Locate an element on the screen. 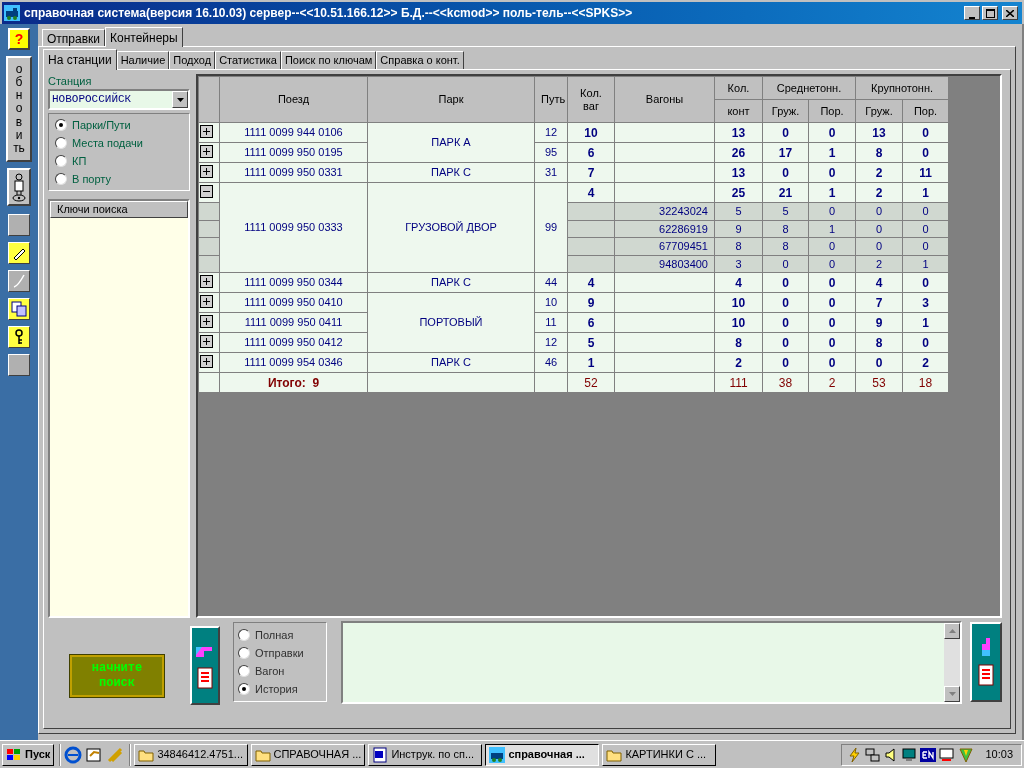 Image resolution: width=1024 pixels, height=768 pixels. start-button: Пуск is located at coordinates (28, 754).